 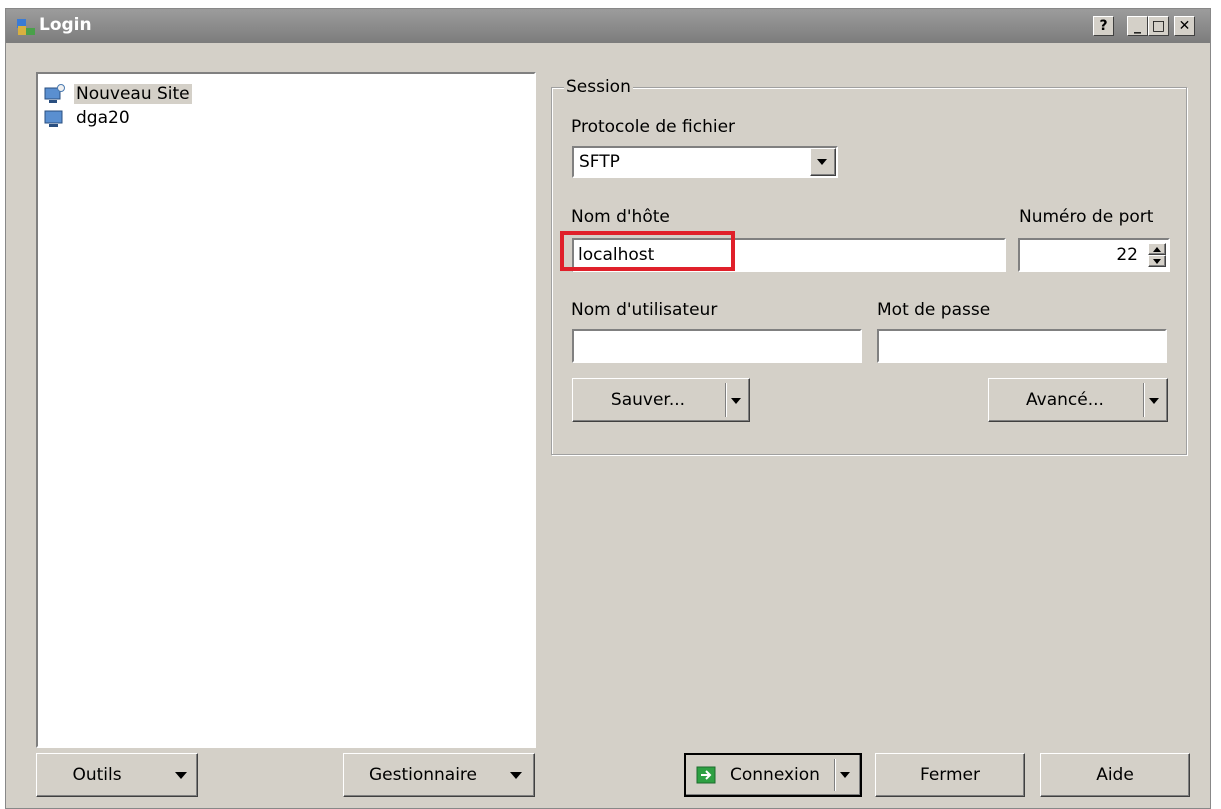 What do you see at coordinates (97, 775) in the screenshot?
I see `tools-label: Outils` at bounding box center [97, 775].